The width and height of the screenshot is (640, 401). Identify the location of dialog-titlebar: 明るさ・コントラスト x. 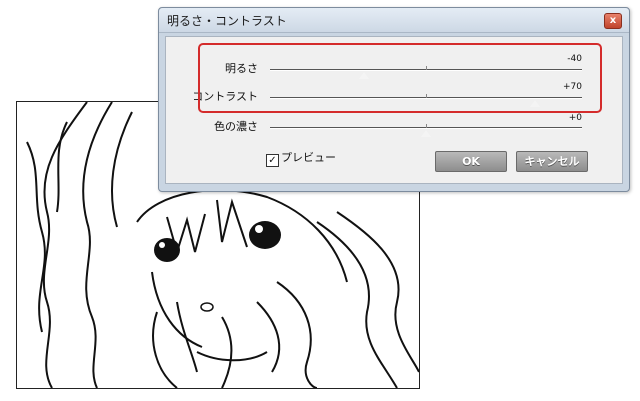
(394, 20).